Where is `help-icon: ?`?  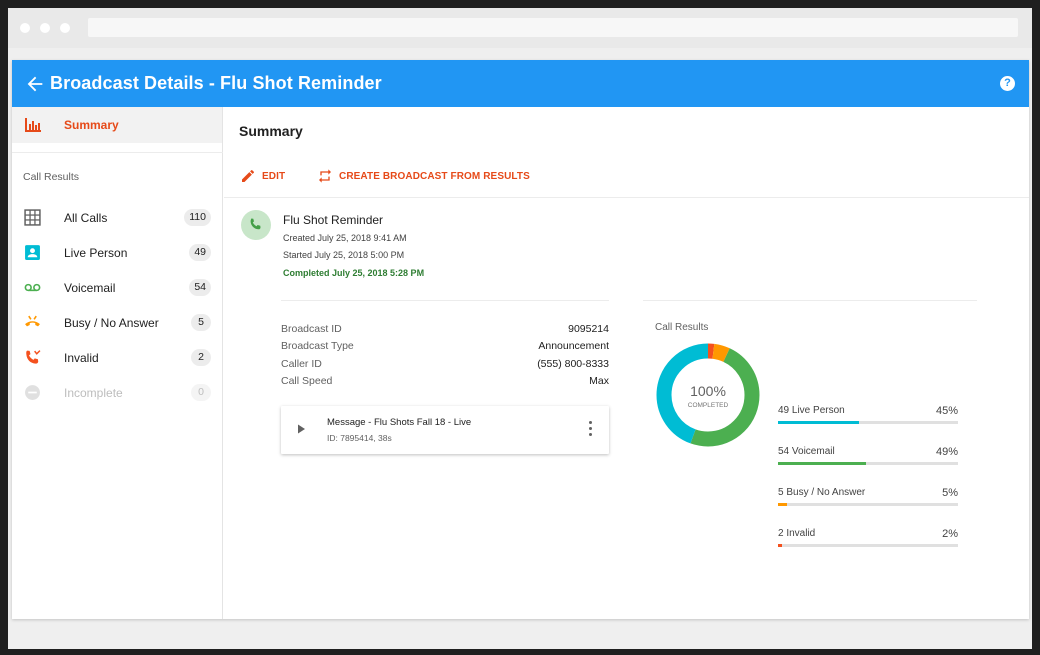
help-icon: ? is located at coordinates (1007, 83).